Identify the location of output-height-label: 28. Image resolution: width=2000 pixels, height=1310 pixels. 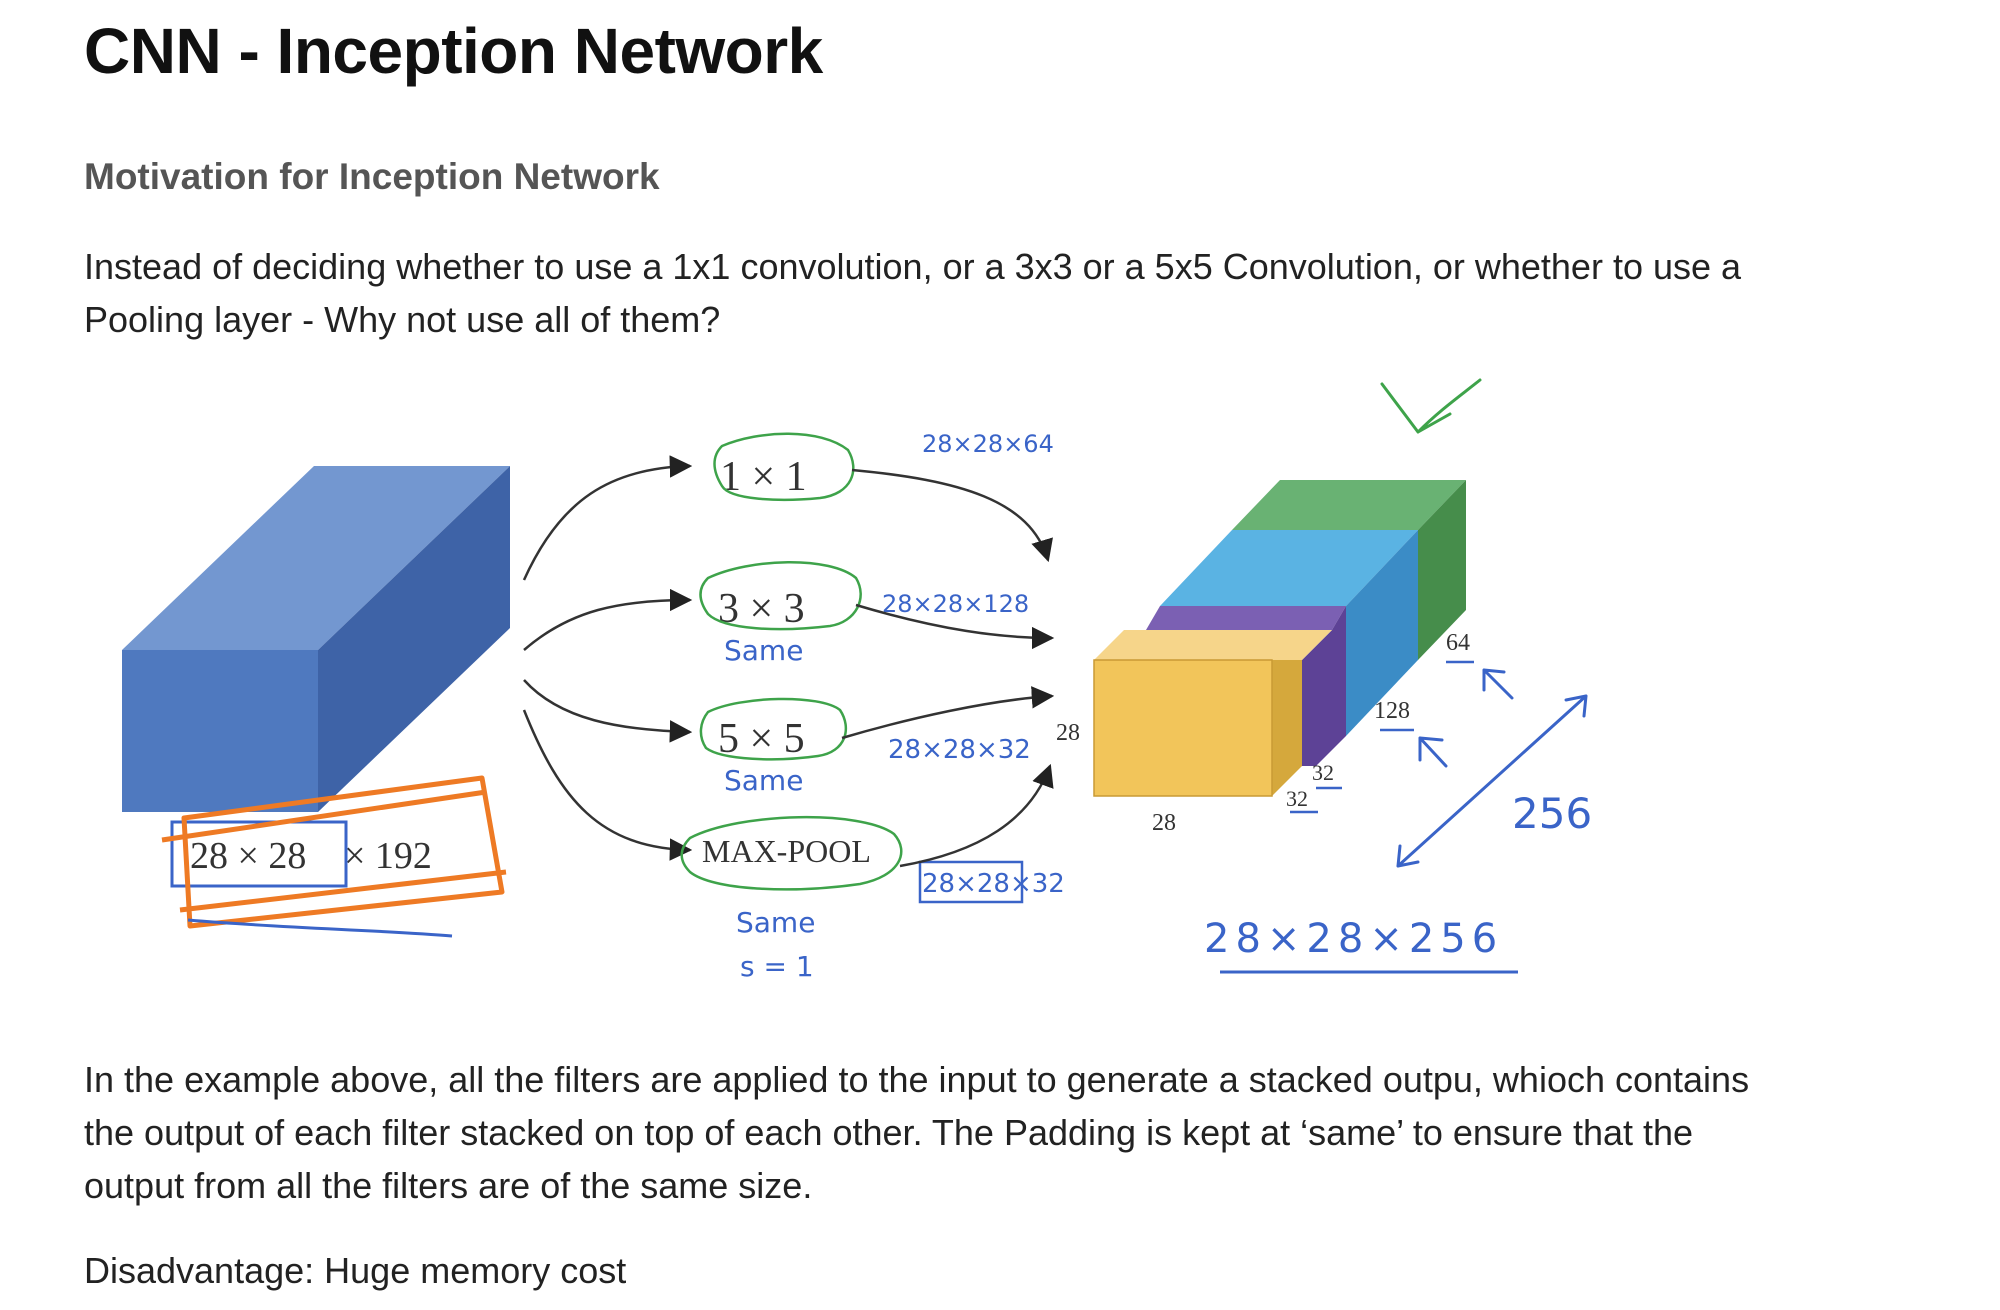
(1068, 733).